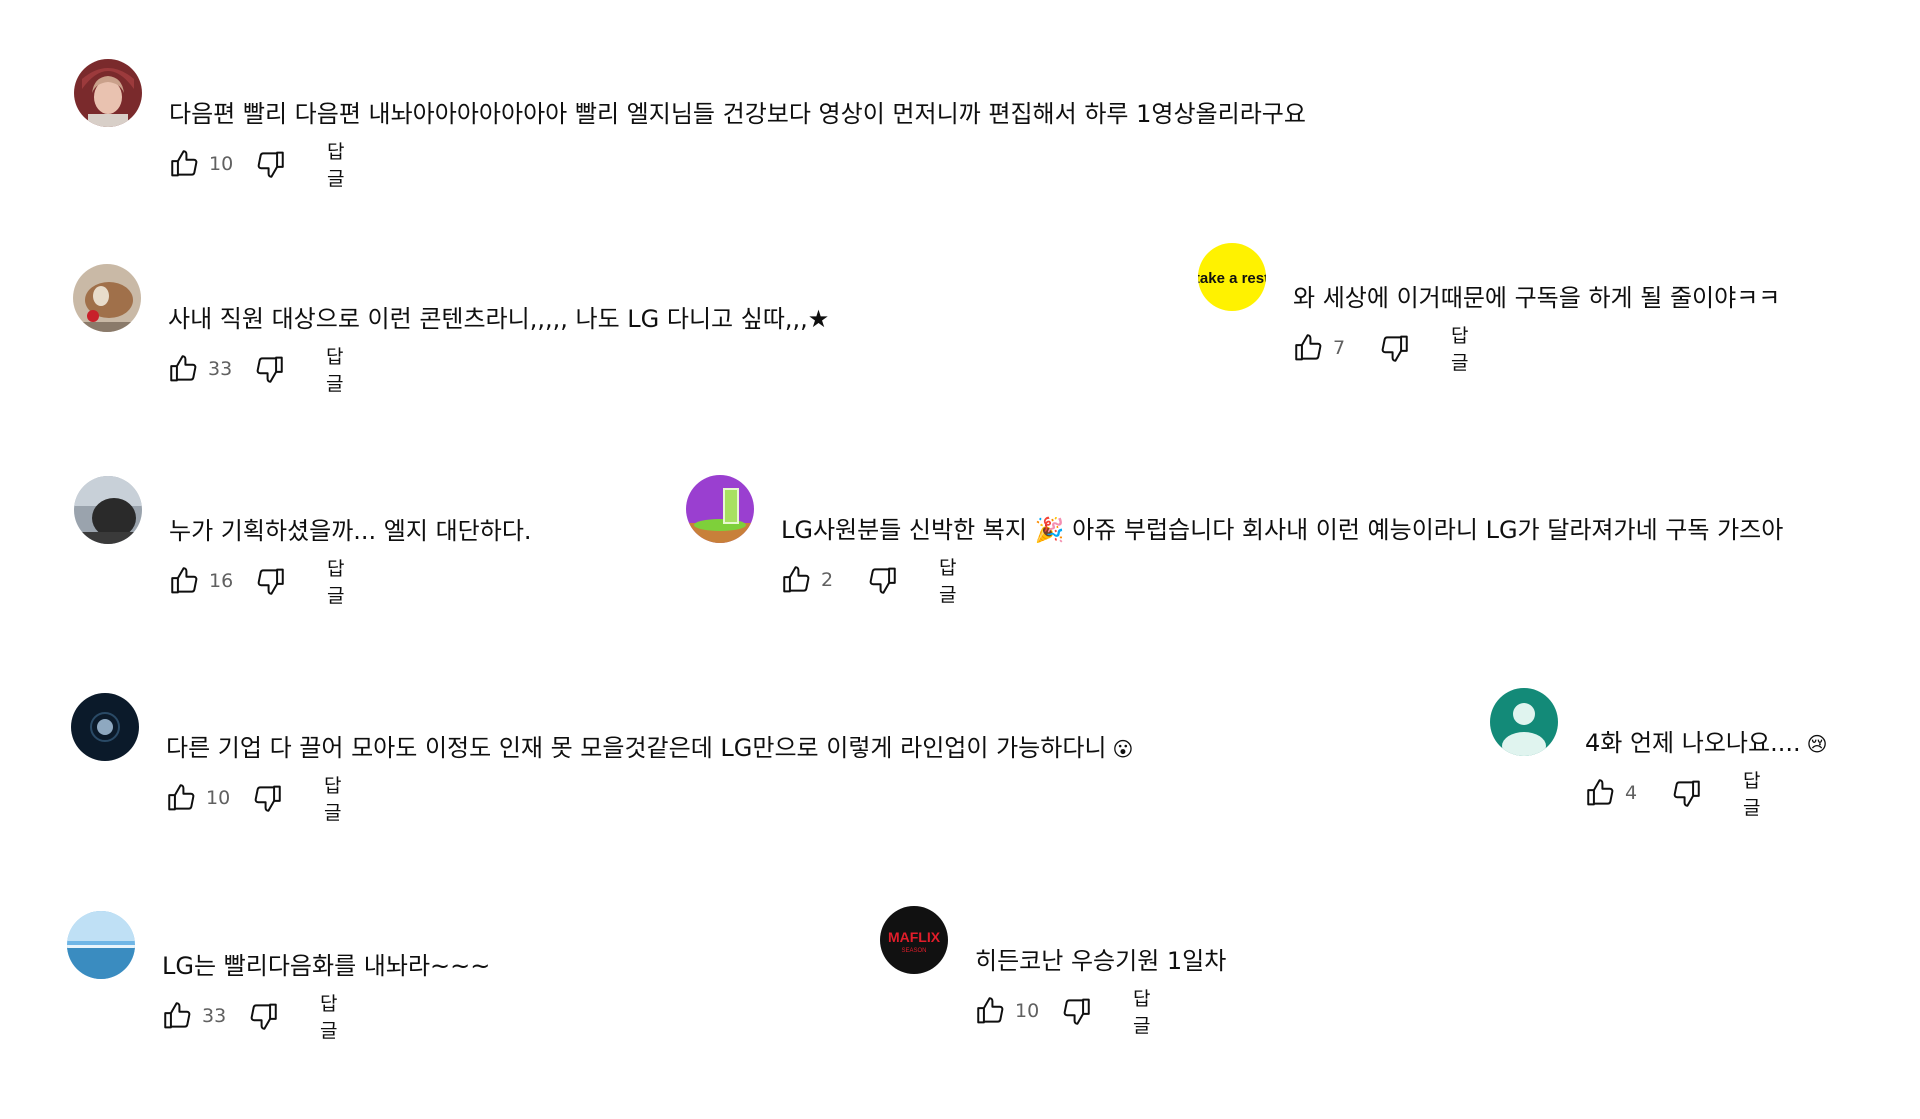 The height and width of the screenshot is (1119, 1920). What do you see at coordinates (1101, 961) in the screenshot?
I see `comment-text: 히든코난 우승기원 1일차` at bounding box center [1101, 961].